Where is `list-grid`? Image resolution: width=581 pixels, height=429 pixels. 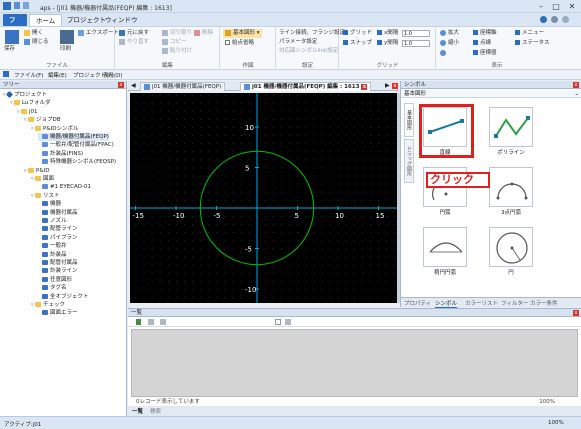
list-grid is located at coordinates (354, 363).